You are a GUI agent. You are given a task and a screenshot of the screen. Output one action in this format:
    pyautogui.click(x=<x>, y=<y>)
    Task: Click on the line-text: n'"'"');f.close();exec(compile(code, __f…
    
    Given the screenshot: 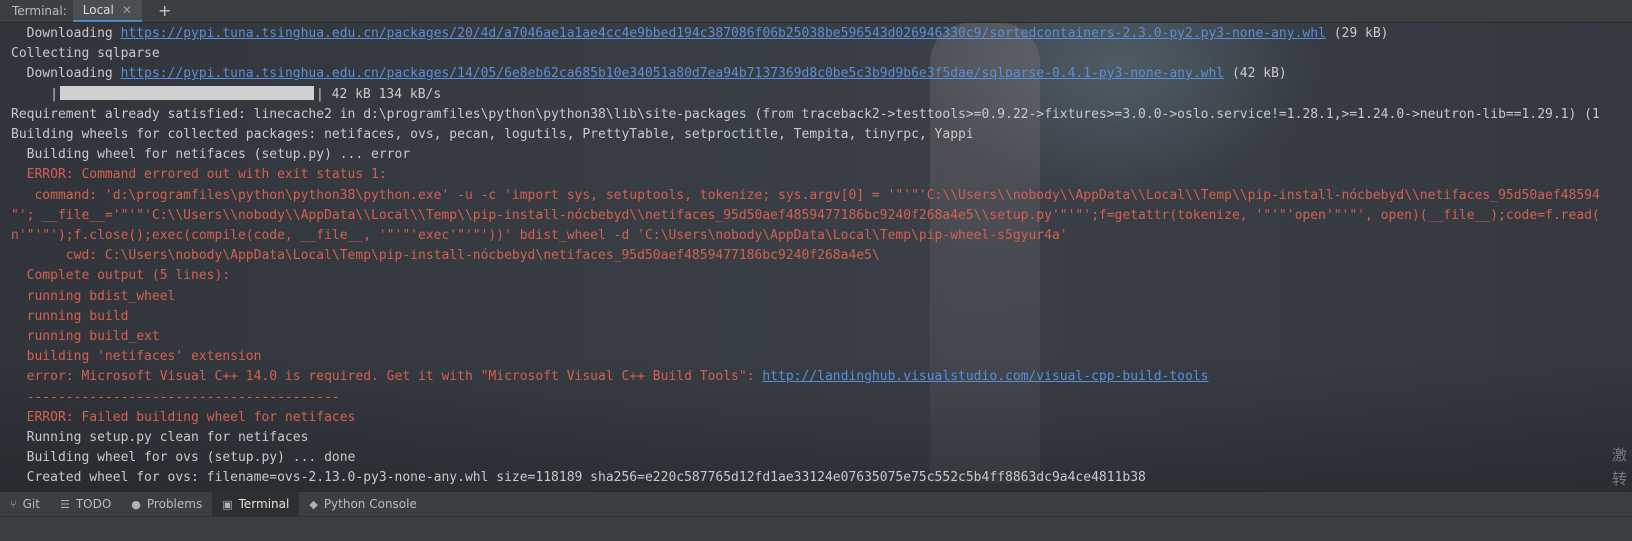 What is the action you would take?
    pyautogui.click(x=539, y=235)
    